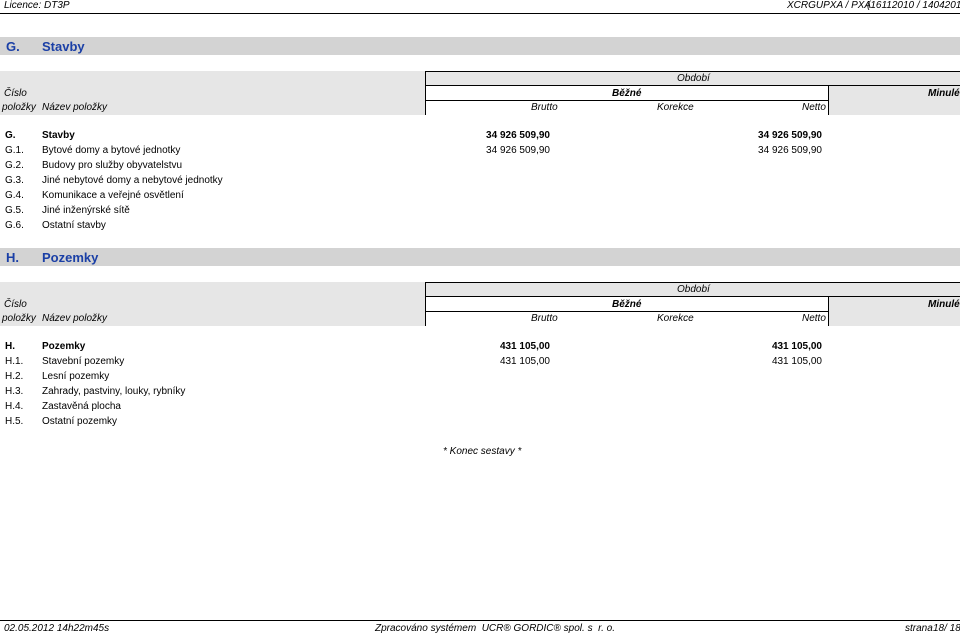 This screenshot has width=960, height=635. What do you see at coordinates (64, 346) in the screenshot?
I see `row-name: Pozemky` at bounding box center [64, 346].